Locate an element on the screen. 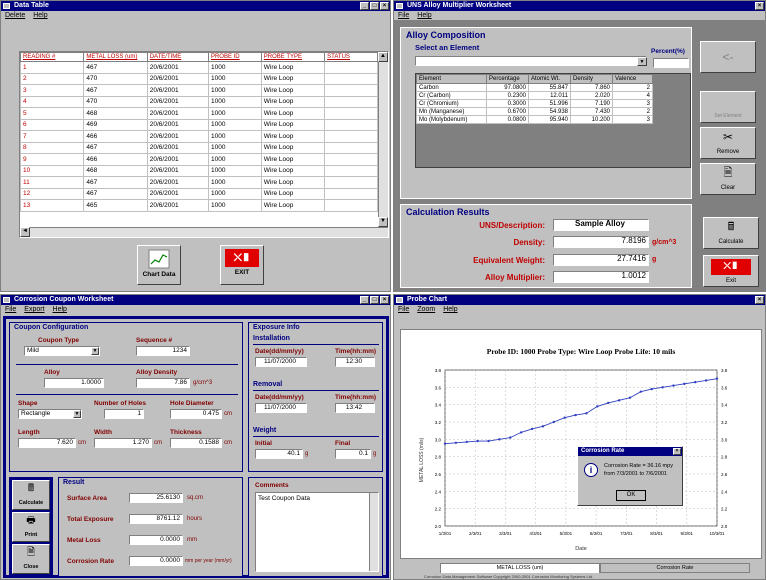  table-row: 1 467 20/6/2001 1000 Wire Loop is located at coordinates (198, 67).